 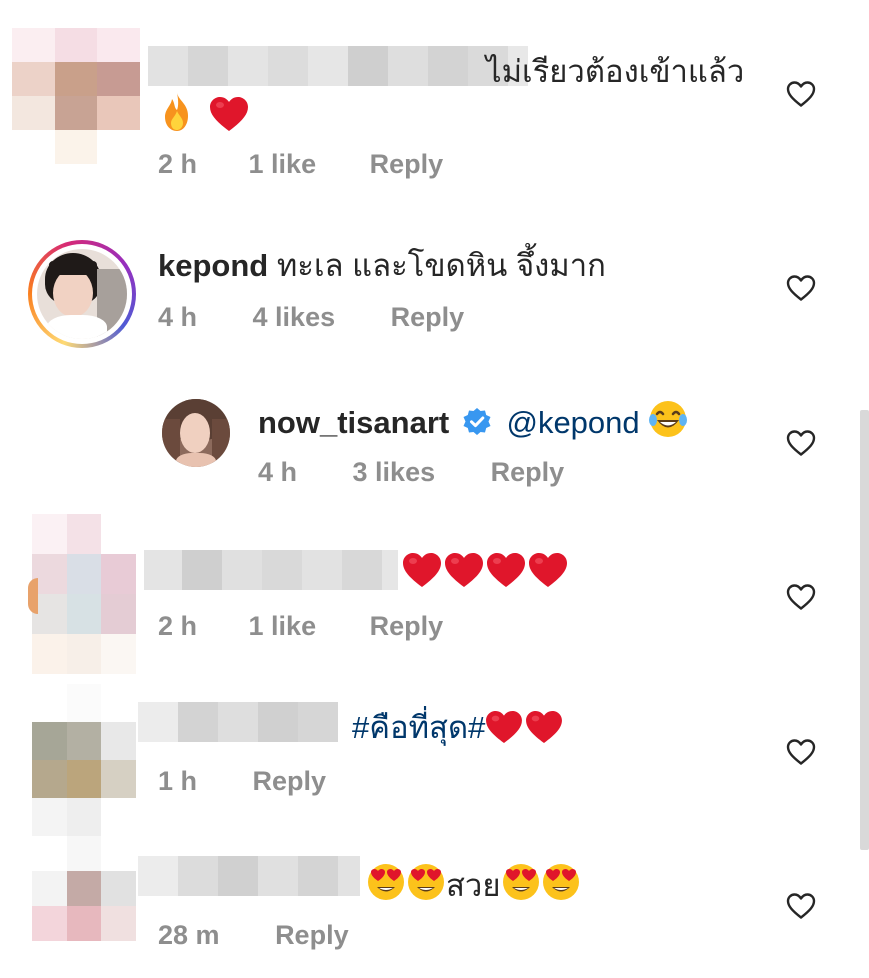 I want to click on comment-item: สวย 28 m Reply, so click(x=434, y=907).